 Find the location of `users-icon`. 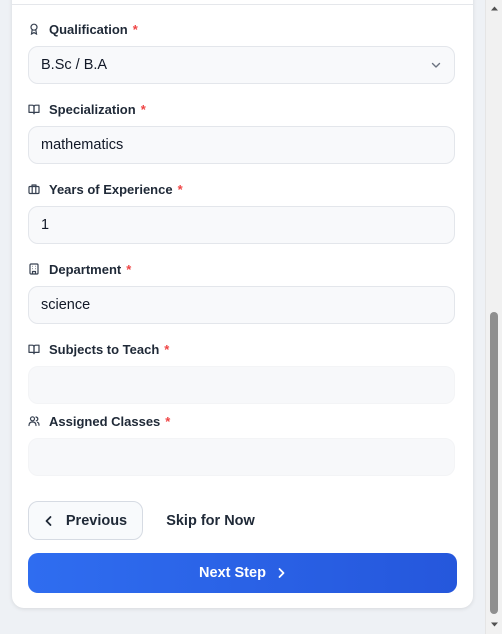

users-icon is located at coordinates (34, 421).